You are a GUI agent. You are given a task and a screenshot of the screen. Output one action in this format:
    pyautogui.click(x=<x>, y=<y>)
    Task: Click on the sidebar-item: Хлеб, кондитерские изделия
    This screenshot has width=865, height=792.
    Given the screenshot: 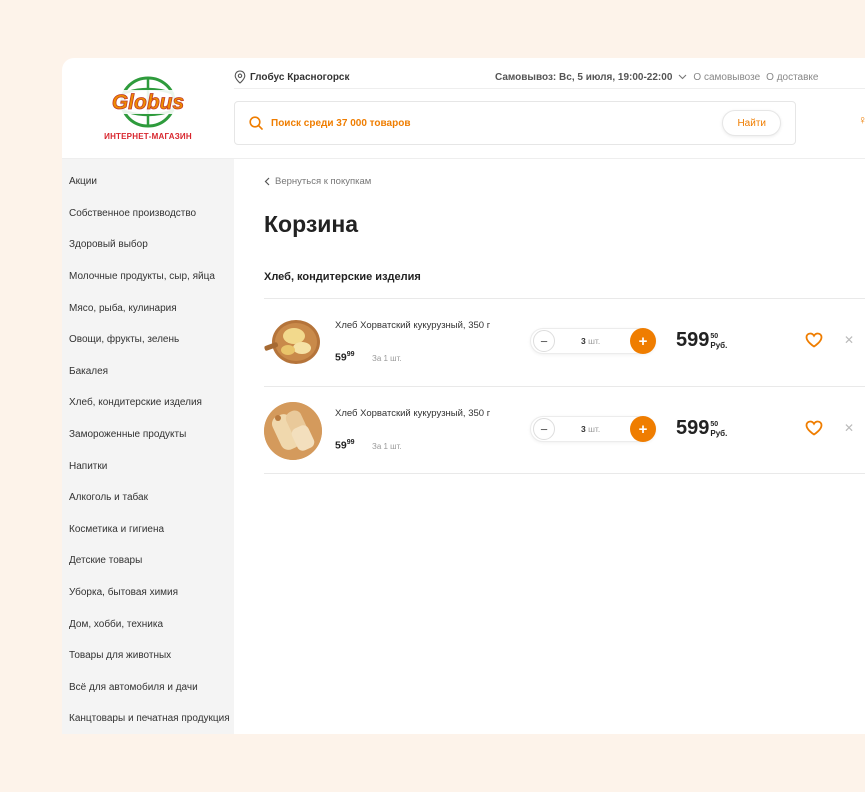 What is the action you would take?
    pyautogui.click(x=148, y=403)
    